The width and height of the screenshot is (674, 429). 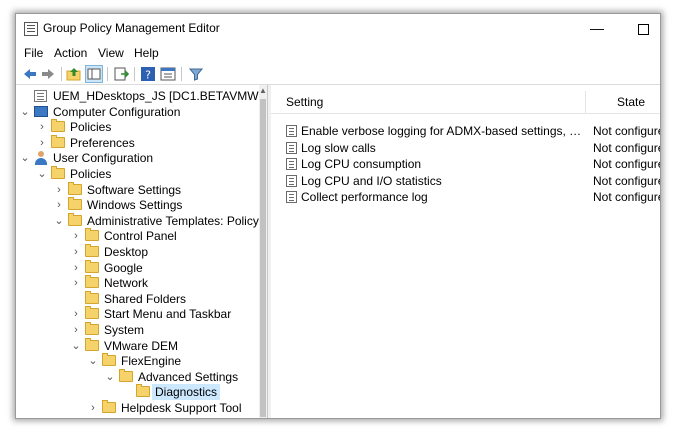 I want to click on setting-row: Collect performance log Not configured, so click(x=465, y=197).